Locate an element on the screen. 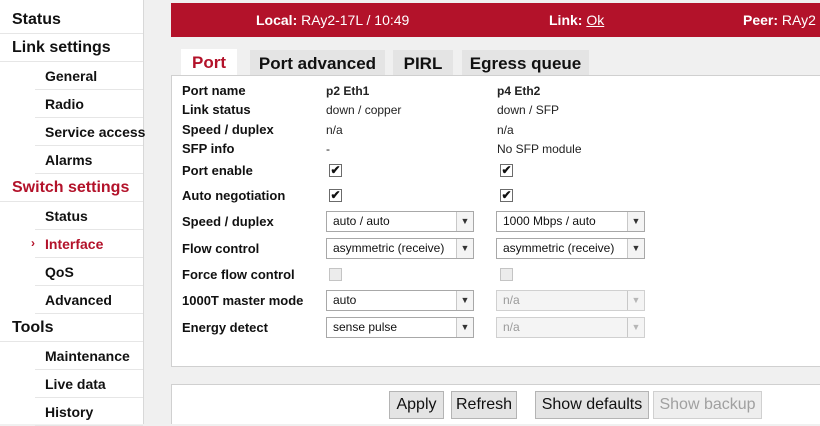 Image resolution: width=820 pixels, height=426 pixels. sidebar-item-status: Status is located at coordinates (71, 20).